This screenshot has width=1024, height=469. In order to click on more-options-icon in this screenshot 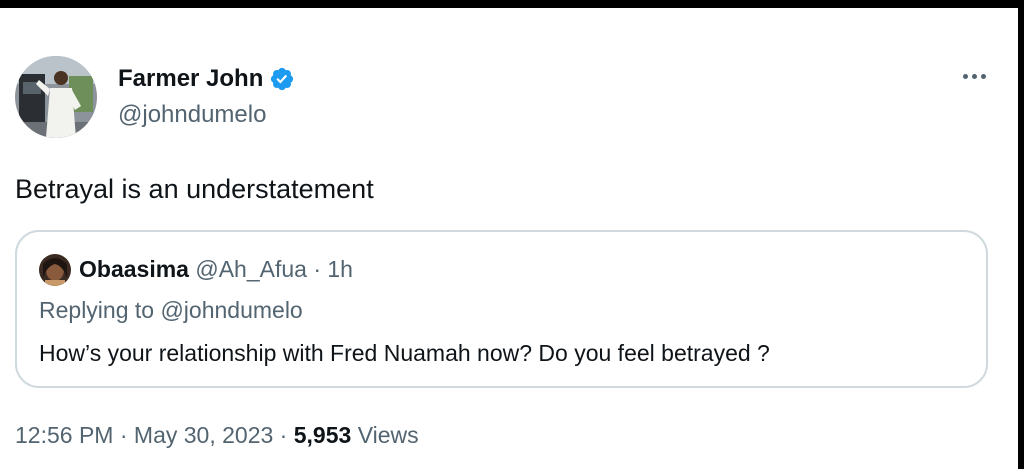, I will do `click(974, 76)`.